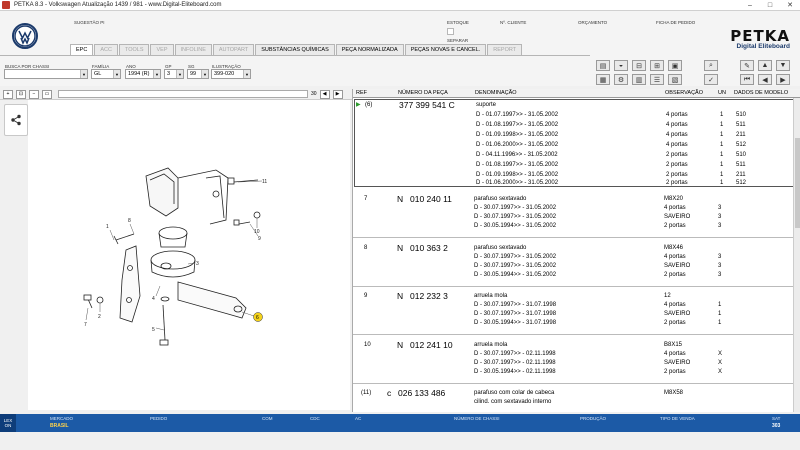  Describe the element at coordinates (153, 299) in the screenshot. I see `callout-4: 4` at that location.